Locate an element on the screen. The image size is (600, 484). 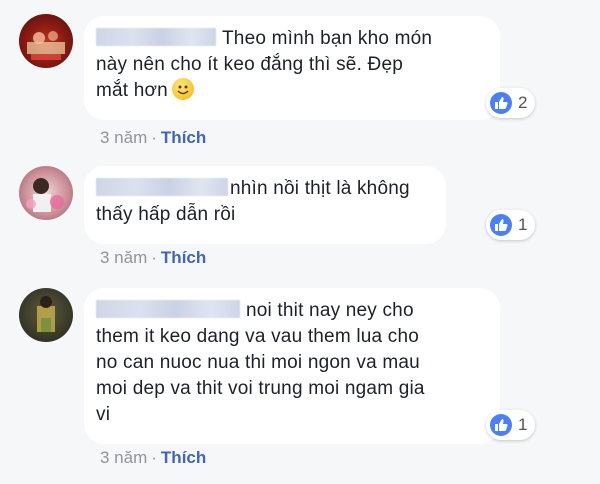
comment-text-line: moi dep va thit voi trung moi ngam gia is located at coordinates (260, 388).